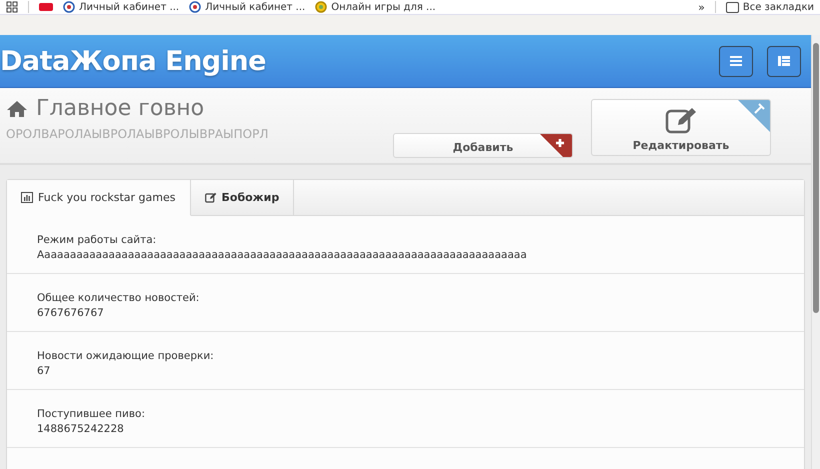 Image resolution: width=820 pixels, height=469 pixels. Describe the element at coordinates (17, 109) in the screenshot. I see `home-icon` at that location.